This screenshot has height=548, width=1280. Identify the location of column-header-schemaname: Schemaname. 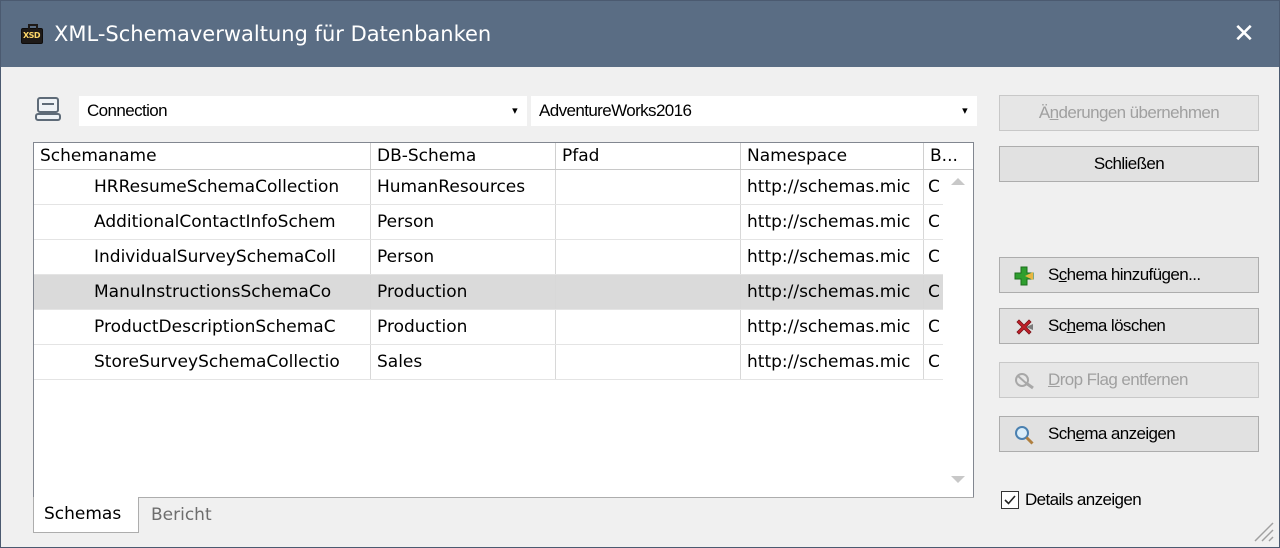
(202, 156).